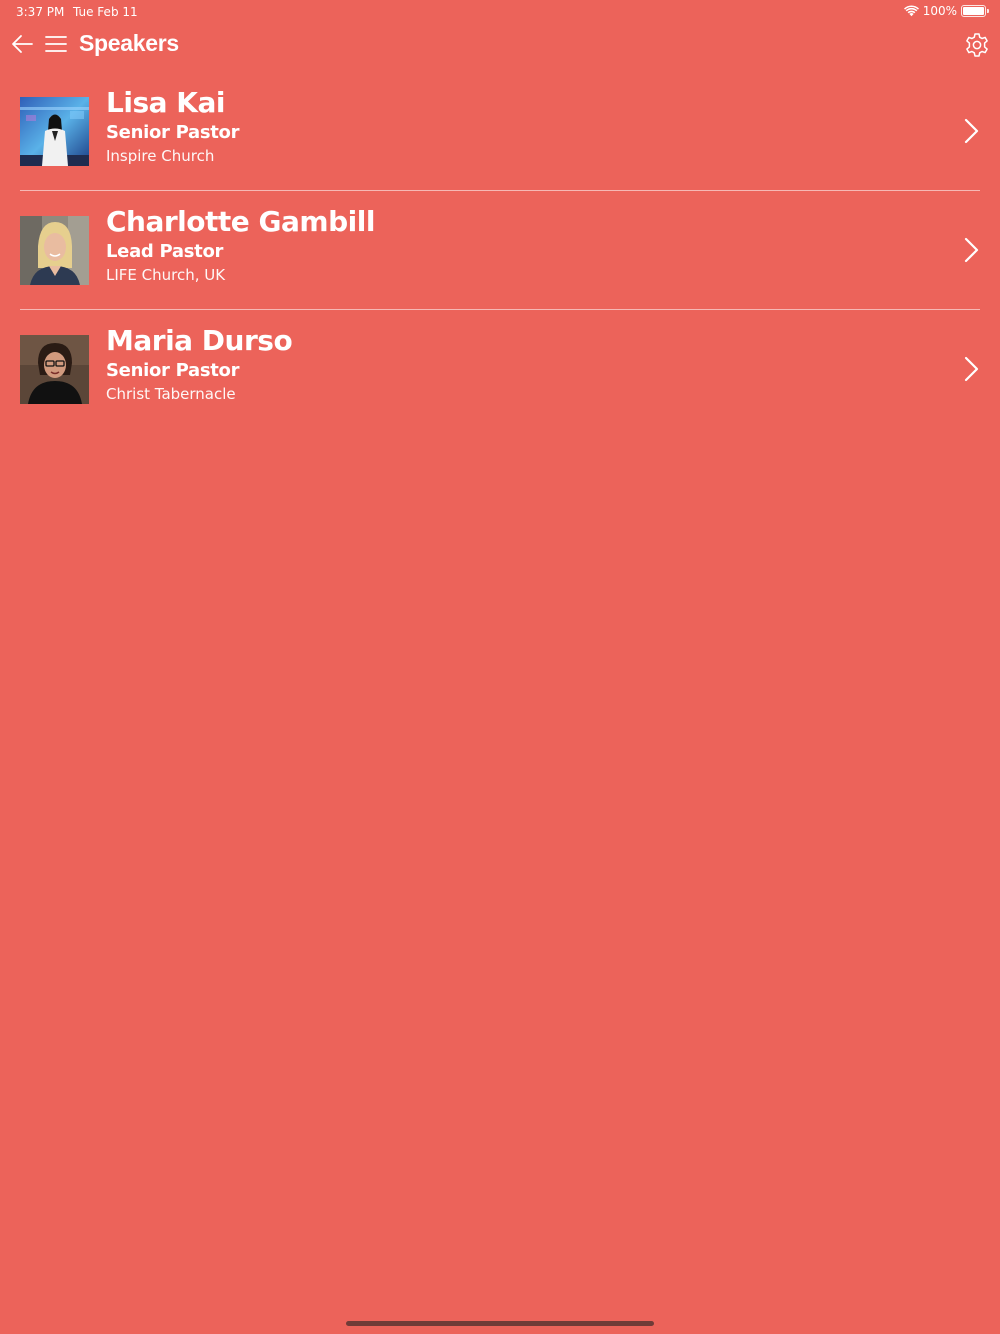 The image size is (1000, 1334). What do you see at coordinates (105, 12) in the screenshot?
I see `status-date: Tue Feb 11` at bounding box center [105, 12].